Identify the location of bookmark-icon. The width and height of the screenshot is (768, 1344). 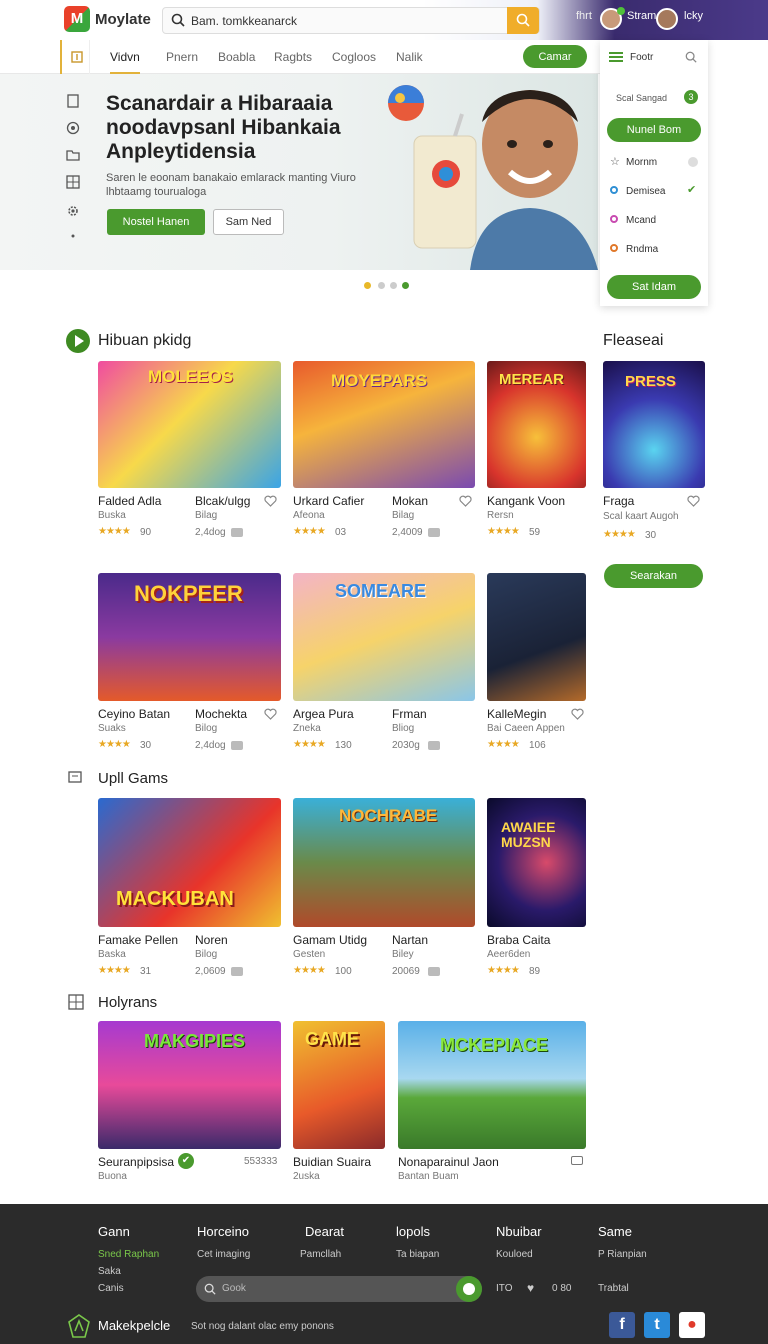
(73, 101).